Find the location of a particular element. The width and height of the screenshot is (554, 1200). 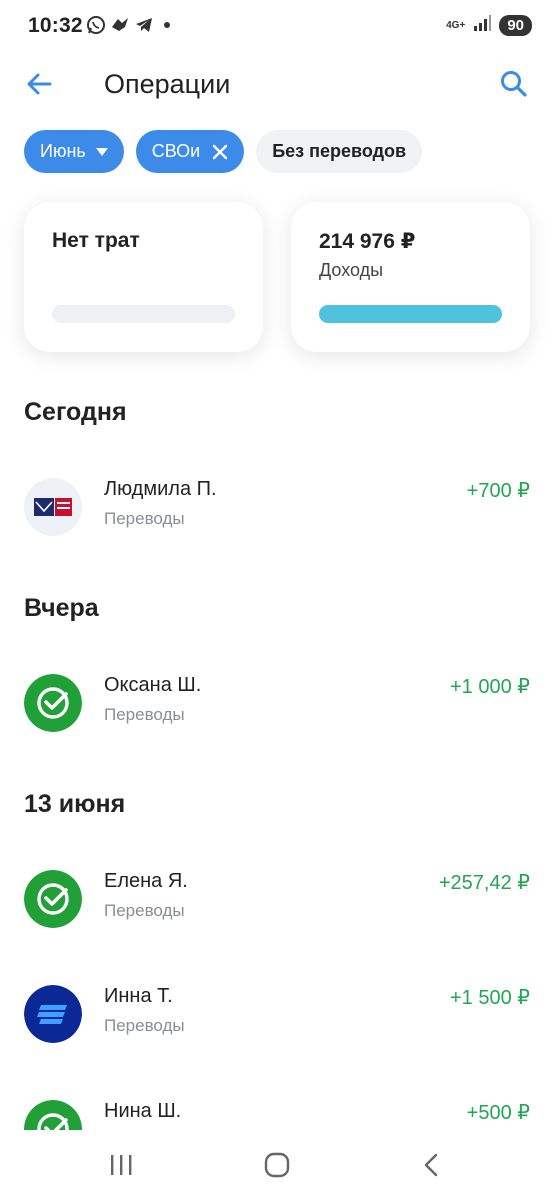

operation-row: Инна Т. Переводы +1 500 ₽ is located at coordinates (277, 1030).